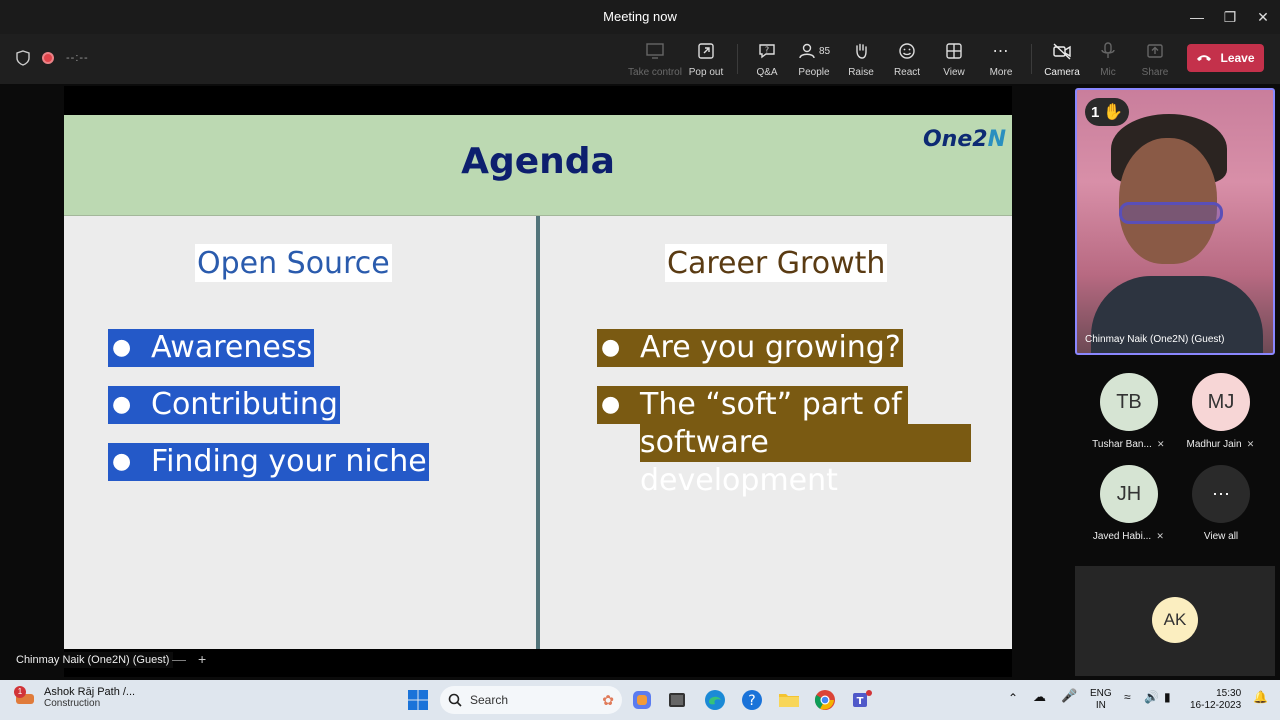  Describe the element at coordinates (48, 58) in the screenshot. I see `recording-indicator-icon` at that location.